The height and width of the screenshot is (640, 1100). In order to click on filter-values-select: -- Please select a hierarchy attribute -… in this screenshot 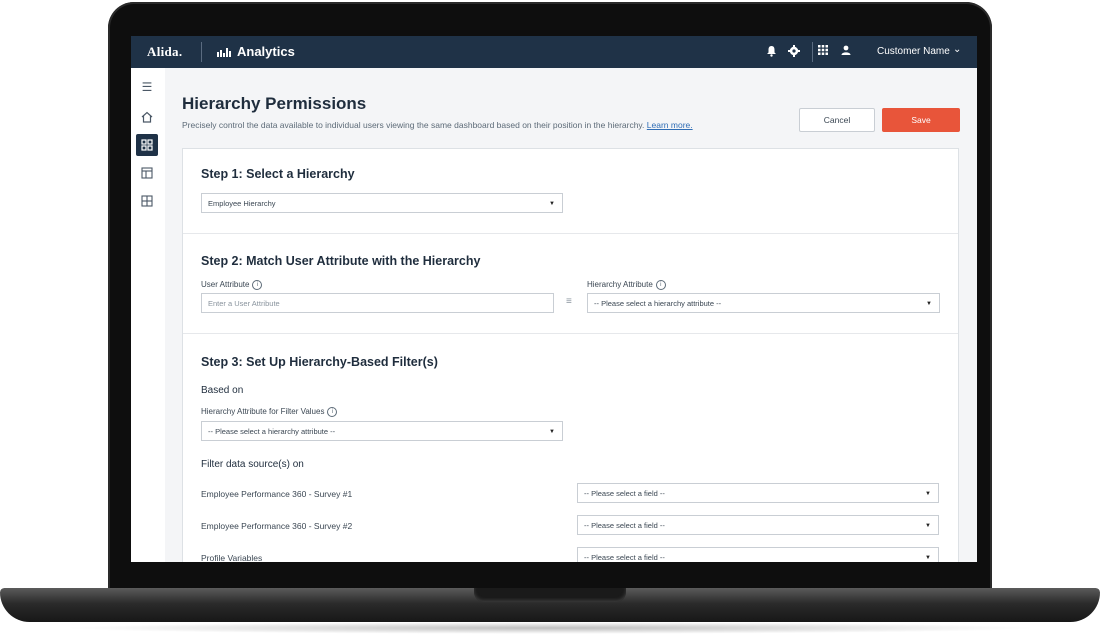, I will do `click(382, 431)`.